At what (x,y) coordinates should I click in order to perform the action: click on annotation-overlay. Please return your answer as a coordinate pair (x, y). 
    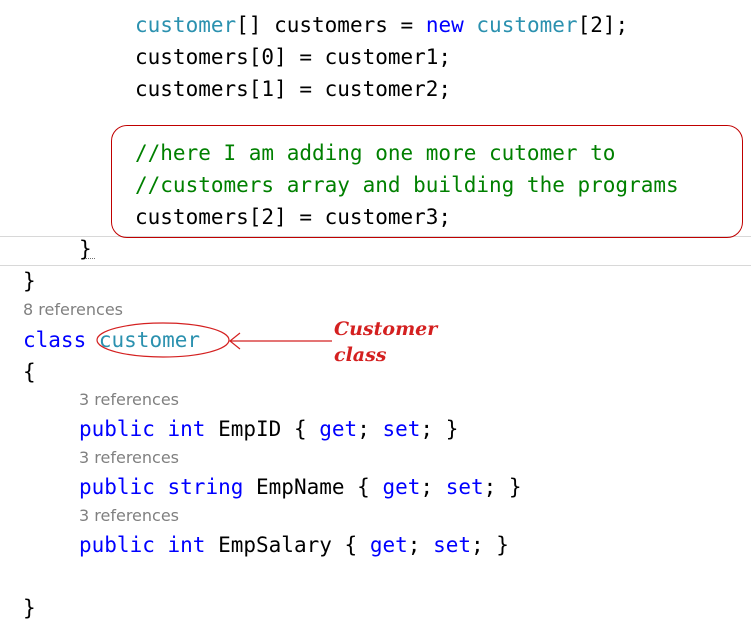
    Looking at the image, I should click on (214, 340).